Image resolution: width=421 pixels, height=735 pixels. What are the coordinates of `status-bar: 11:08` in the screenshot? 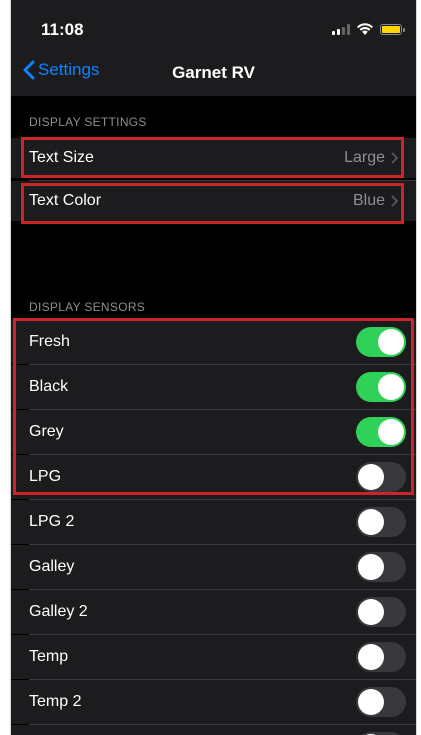 It's located at (213, 25).